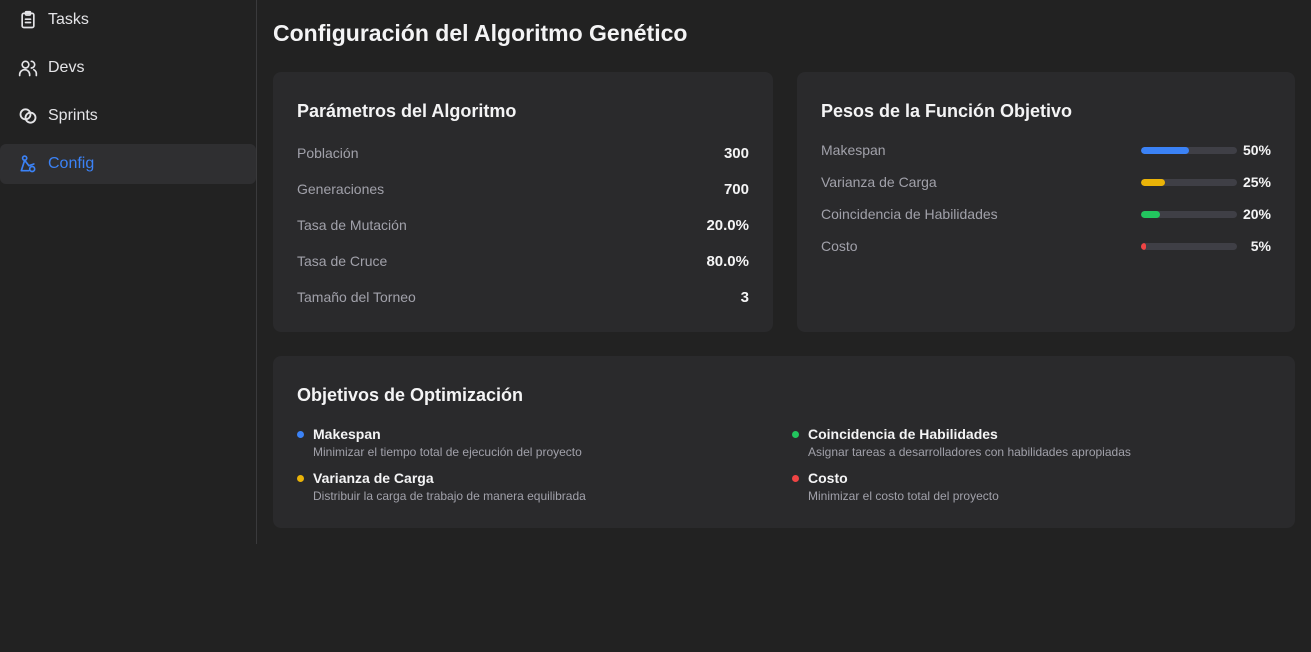 This screenshot has width=1311, height=652. Describe the element at coordinates (73, 115) in the screenshot. I see `sidebar-item-label: Sprints` at that location.